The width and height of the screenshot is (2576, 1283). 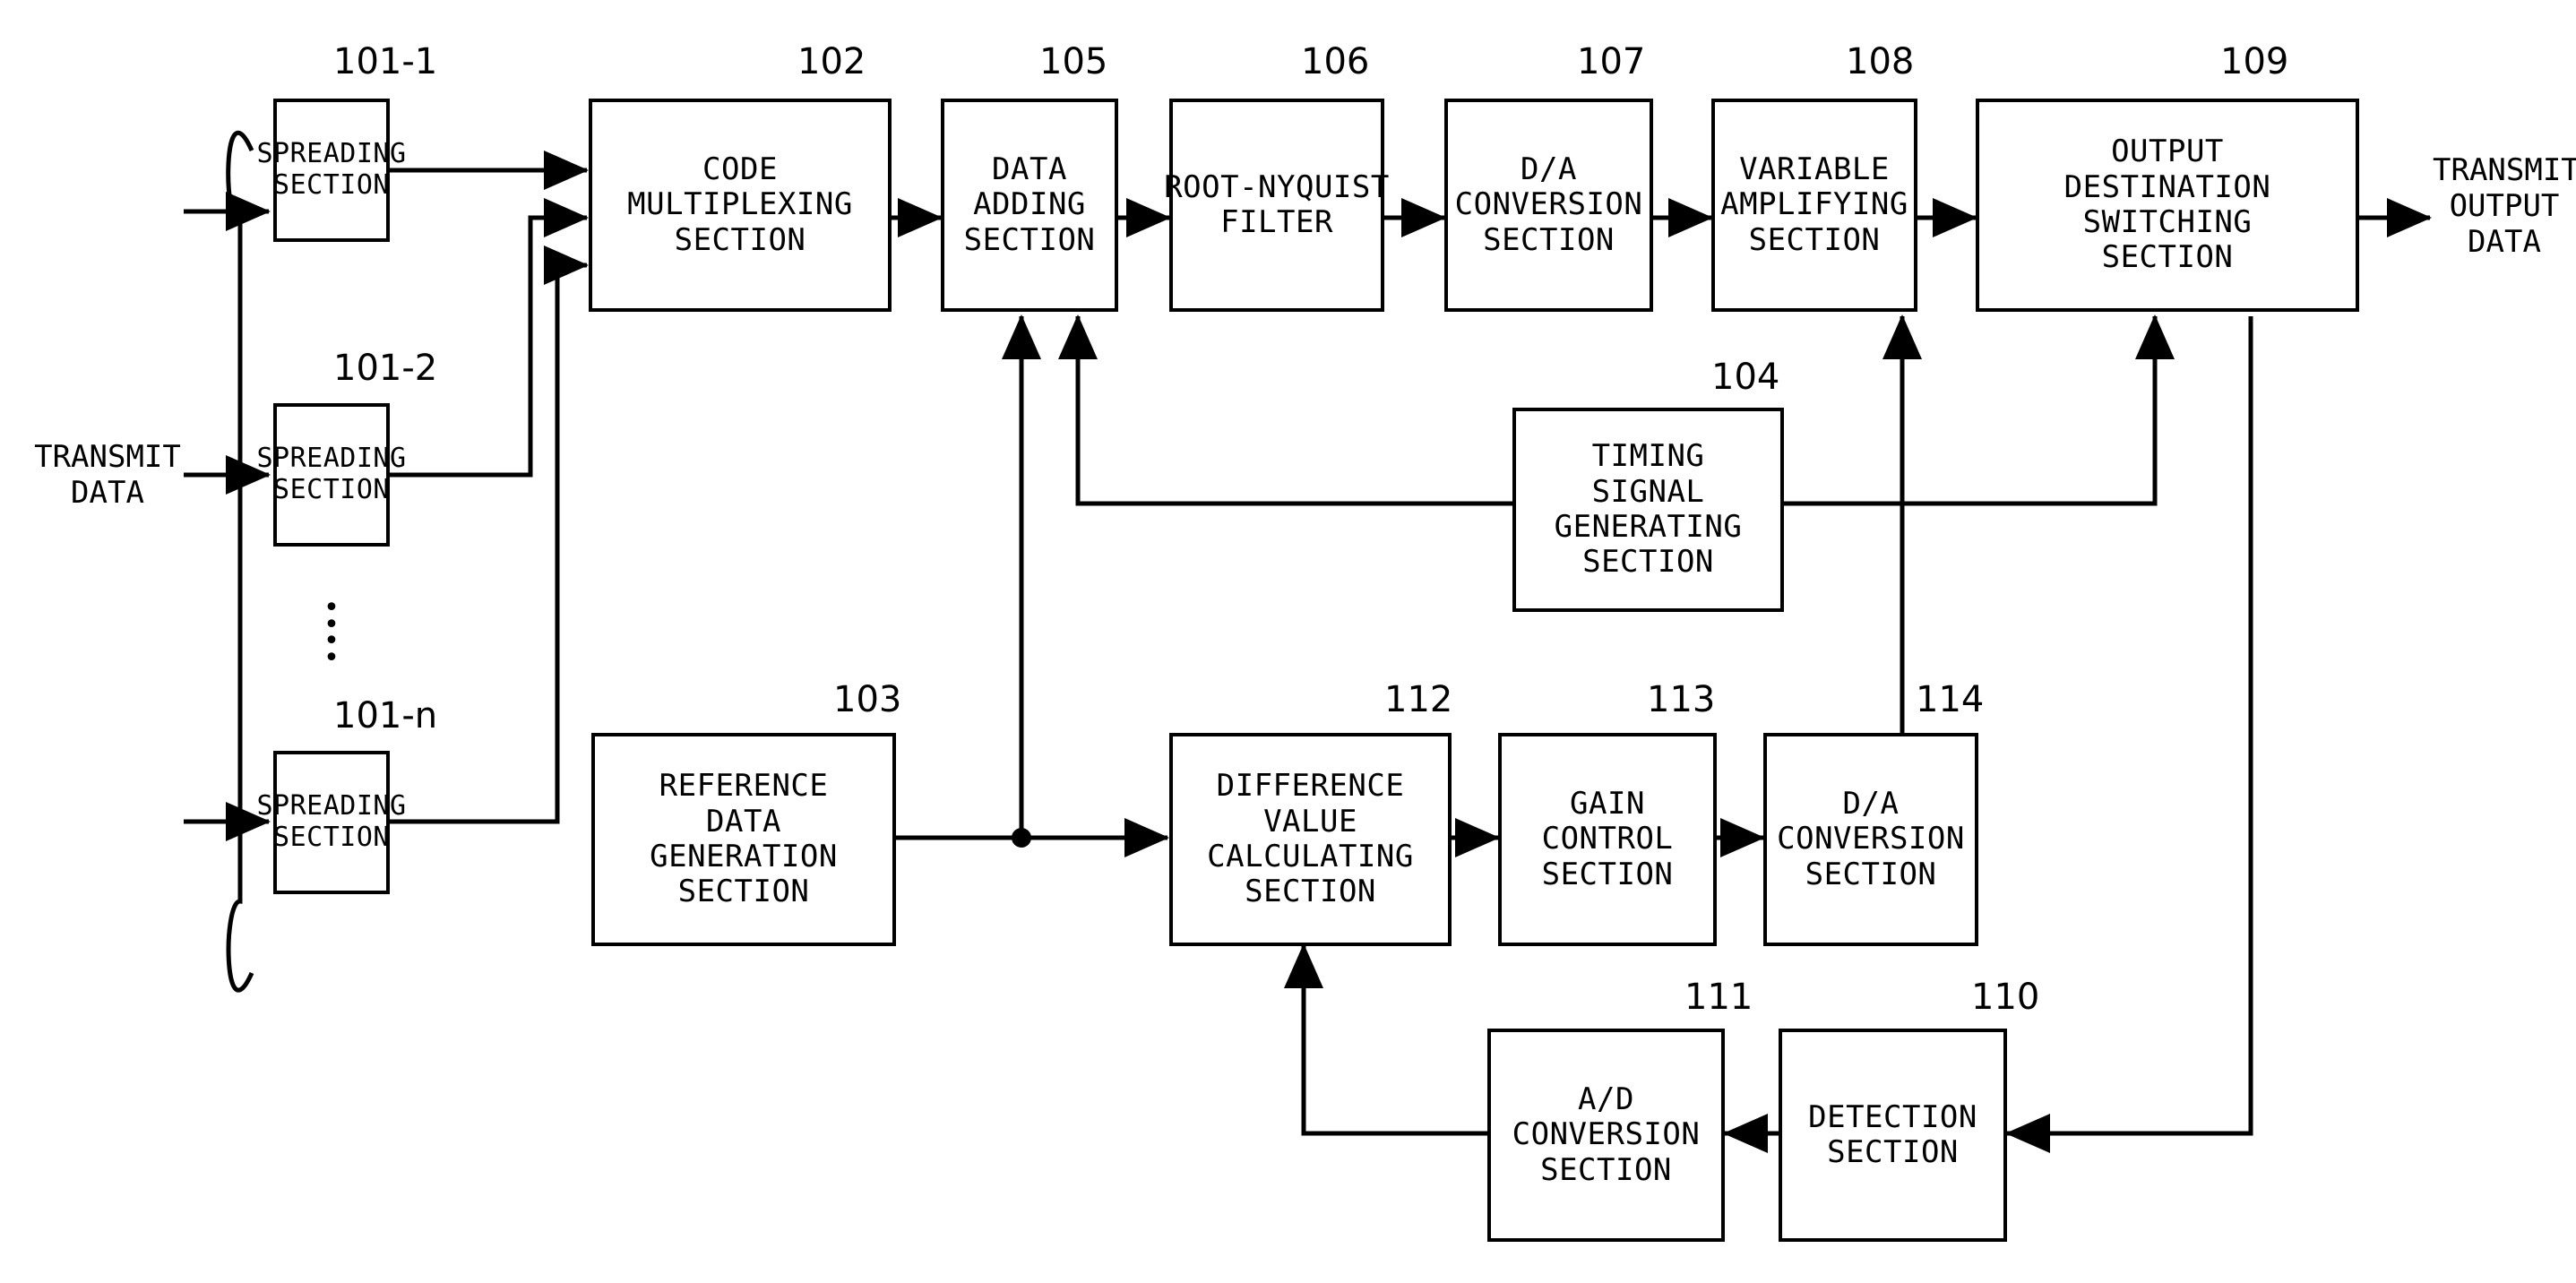 I want to click on block-label: TIMING SIGNAL GENERATING SECTION, so click(x=1648, y=509).